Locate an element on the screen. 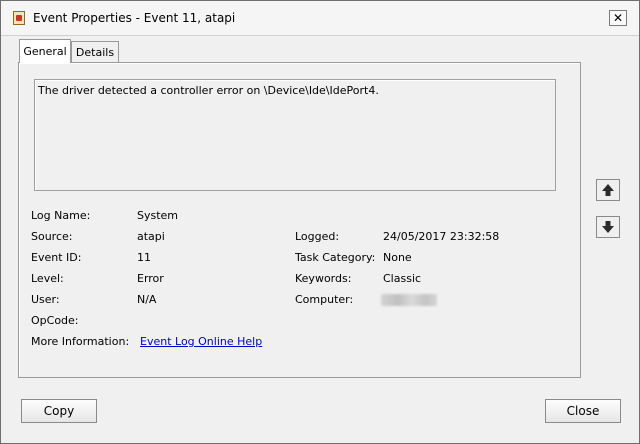  event-id-value: 11 is located at coordinates (144, 257).